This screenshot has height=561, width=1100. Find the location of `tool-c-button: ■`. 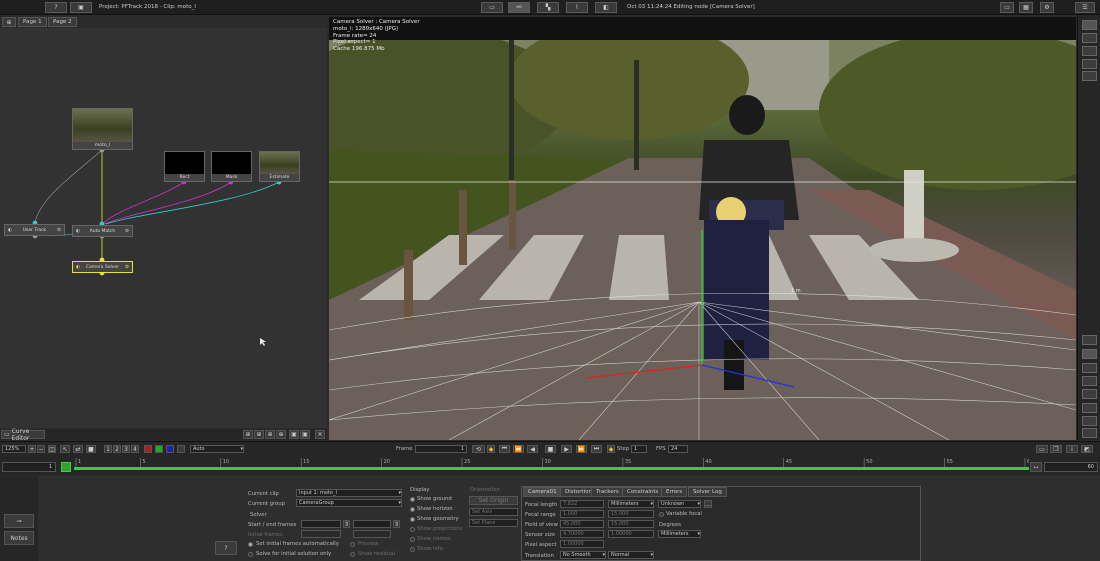

tool-c-button: ■ is located at coordinates (91, 449).